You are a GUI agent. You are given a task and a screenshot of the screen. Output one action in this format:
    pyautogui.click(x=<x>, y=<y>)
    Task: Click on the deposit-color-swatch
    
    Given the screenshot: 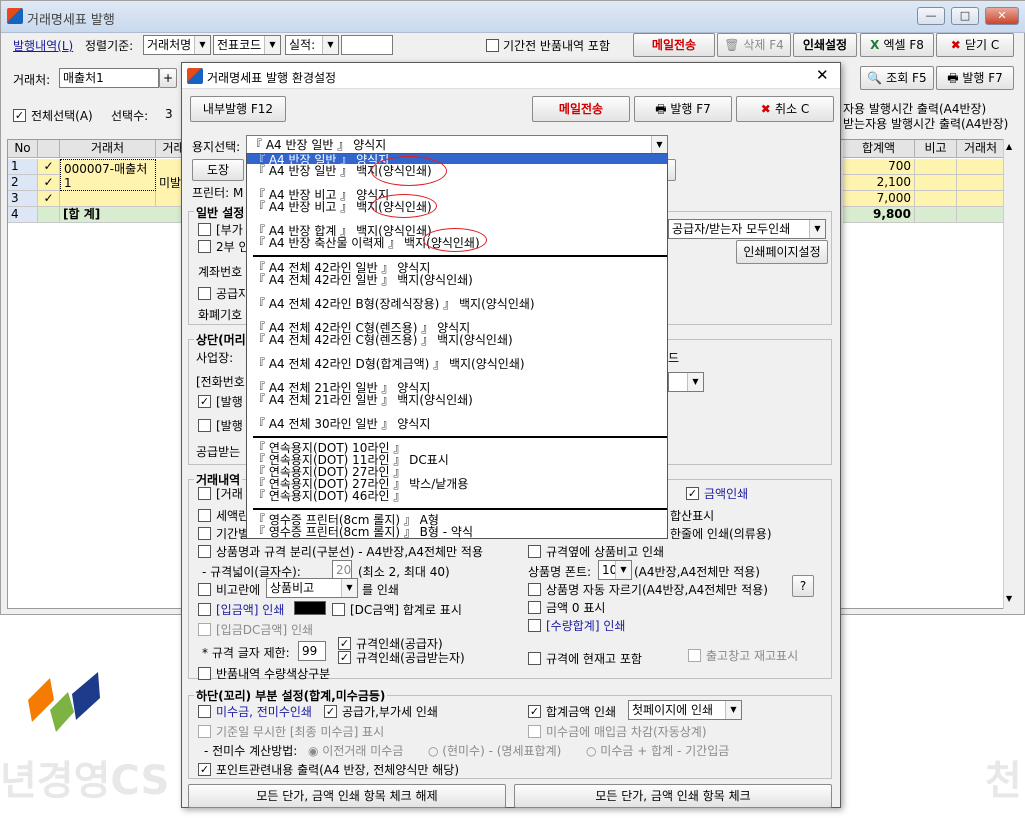 What is the action you would take?
    pyautogui.click(x=310, y=608)
    